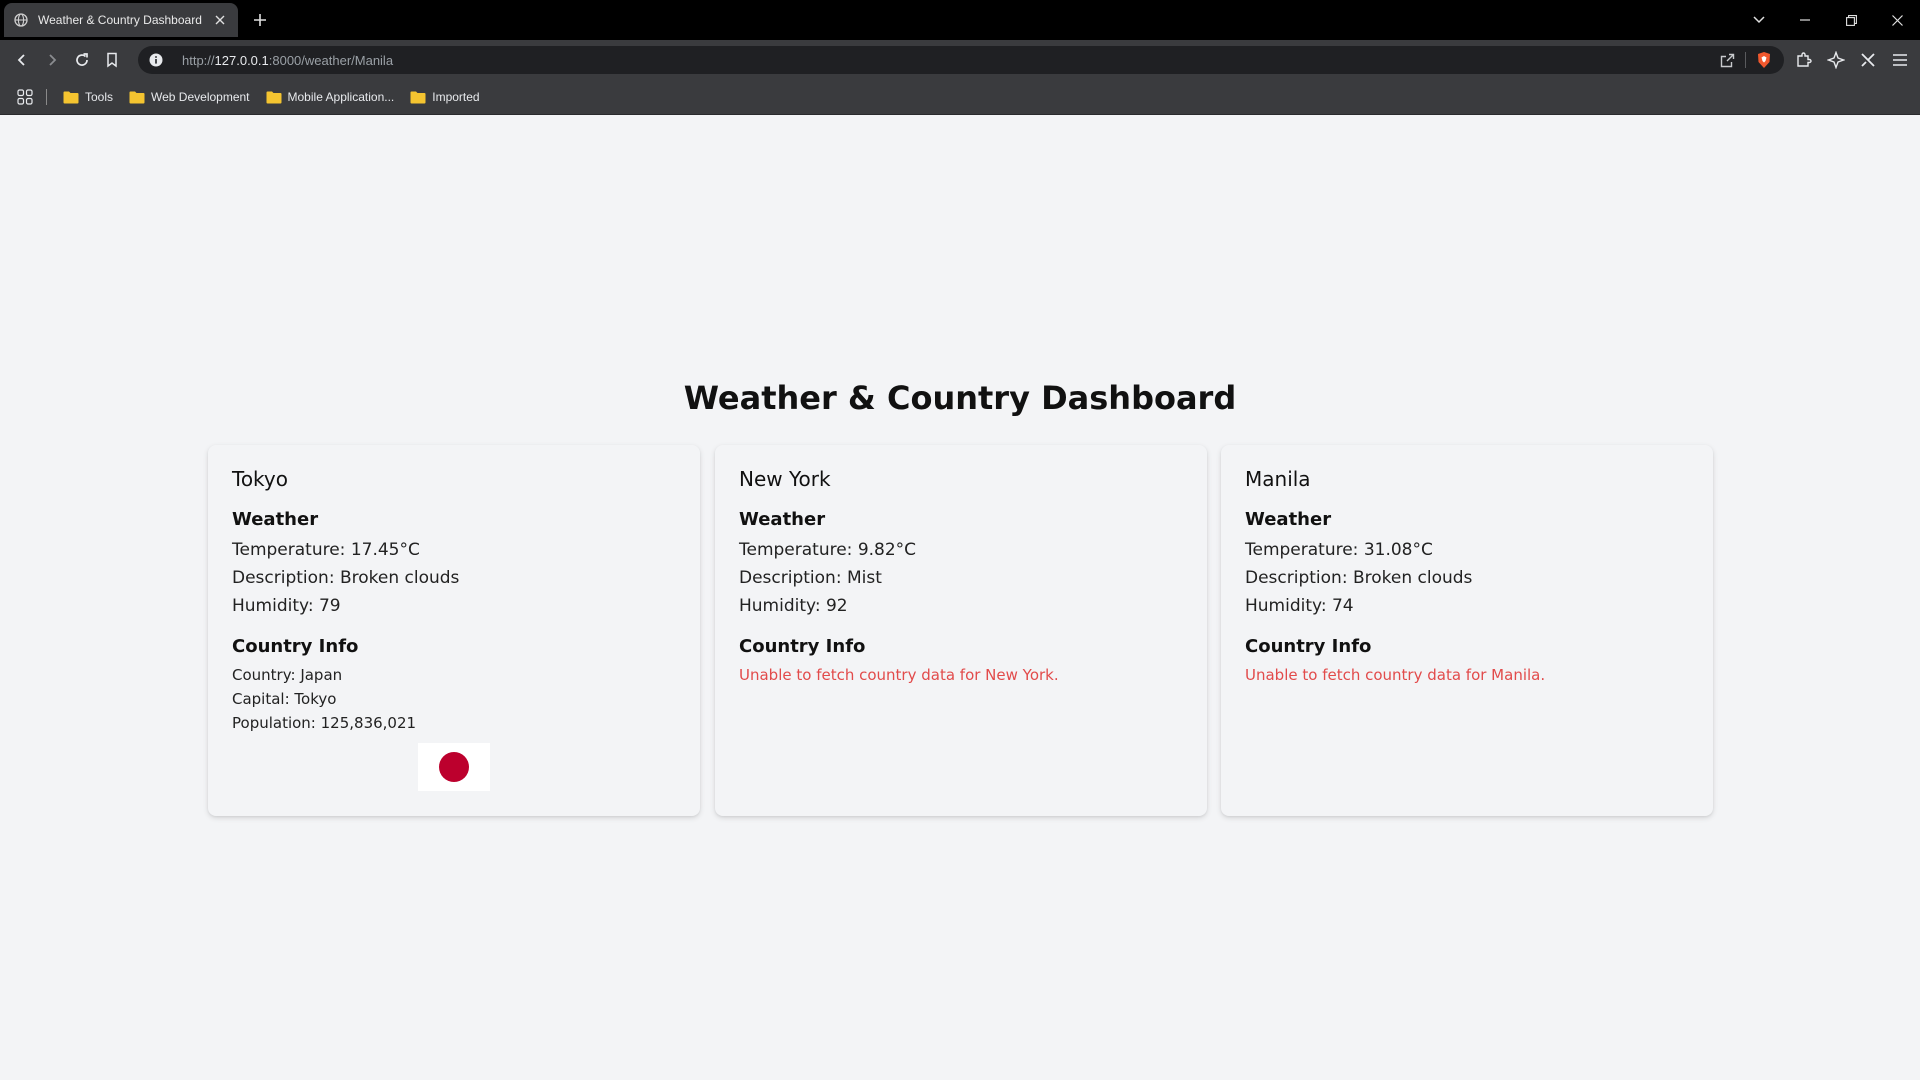 This screenshot has height=1080, width=1920. What do you see at coordinates (1395, 675) in the screenshot?
I see `country-error-message: Unable to fetch country data for Manila.` at bounding box center [1395, 675].